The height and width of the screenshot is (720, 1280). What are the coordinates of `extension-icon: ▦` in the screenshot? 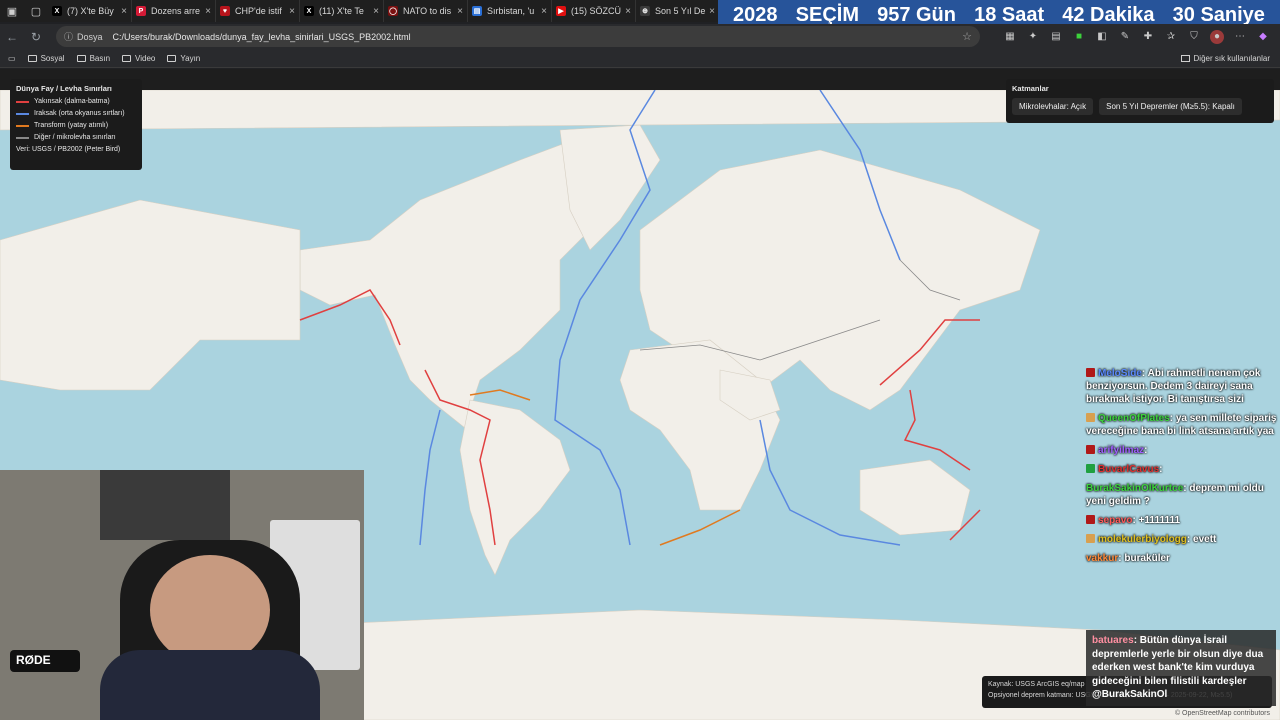 It's located at (1010, 37).